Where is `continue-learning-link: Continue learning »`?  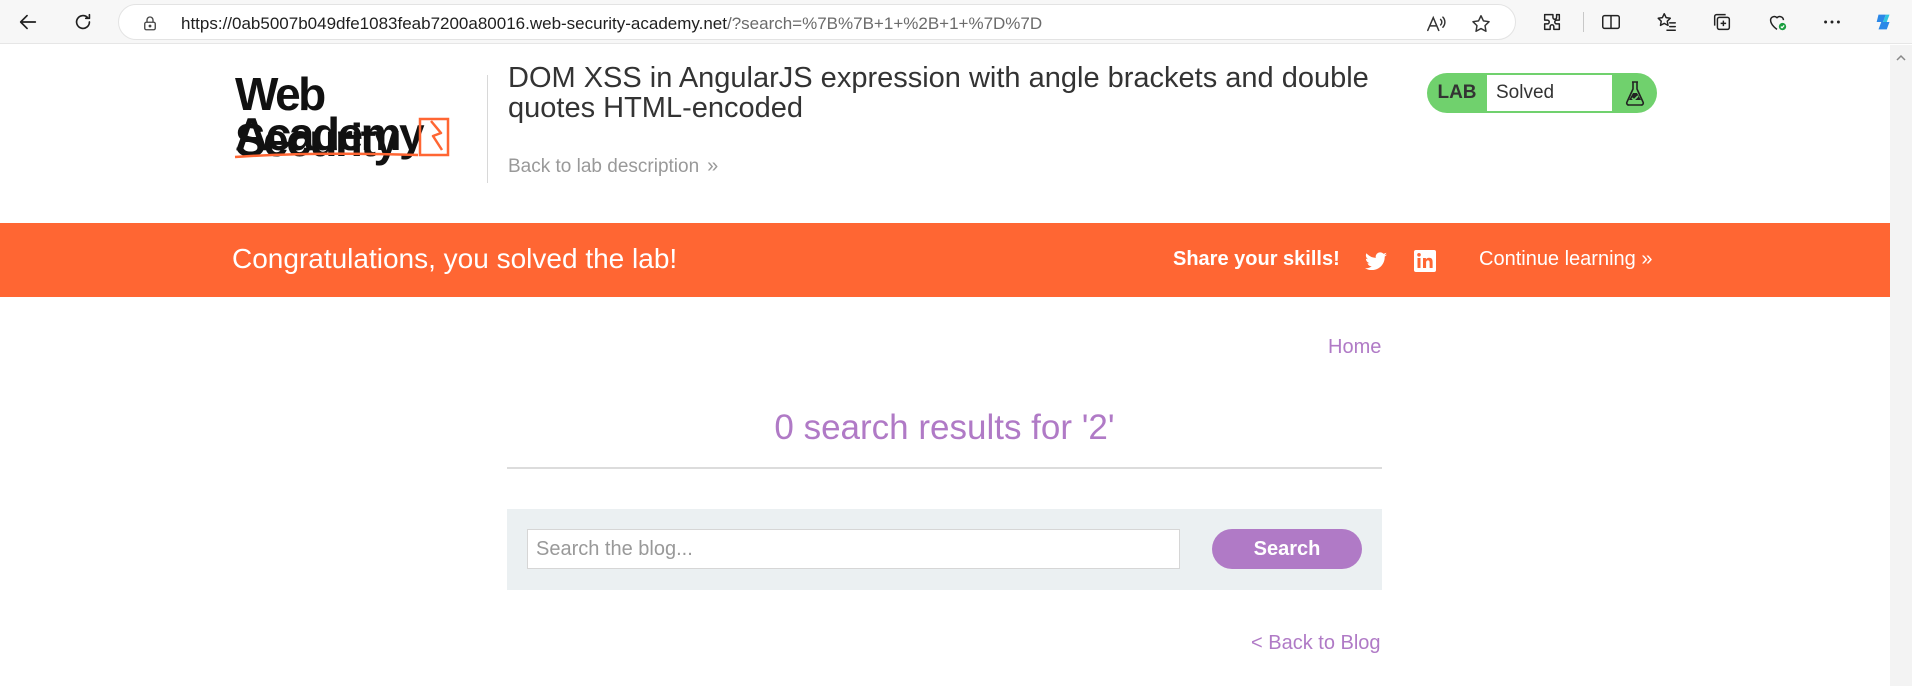 continue-learning-link: Continue learning » is located at coordinates (1565, 259).